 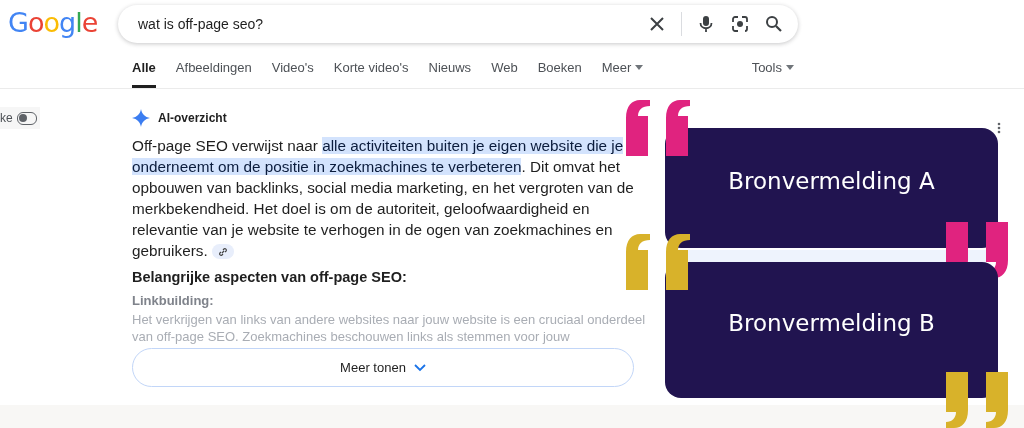 I want to click on link-icon, so click(x=222, y=252).